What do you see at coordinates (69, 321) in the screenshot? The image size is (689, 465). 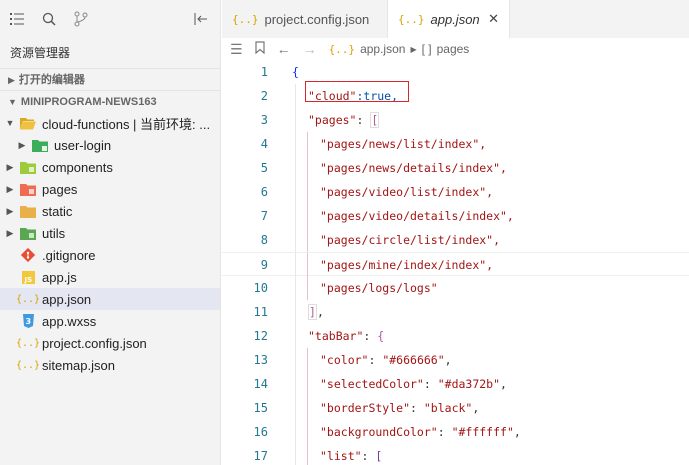 I see `tree-item-label: app.wxss` at bounding box center [69, 321].